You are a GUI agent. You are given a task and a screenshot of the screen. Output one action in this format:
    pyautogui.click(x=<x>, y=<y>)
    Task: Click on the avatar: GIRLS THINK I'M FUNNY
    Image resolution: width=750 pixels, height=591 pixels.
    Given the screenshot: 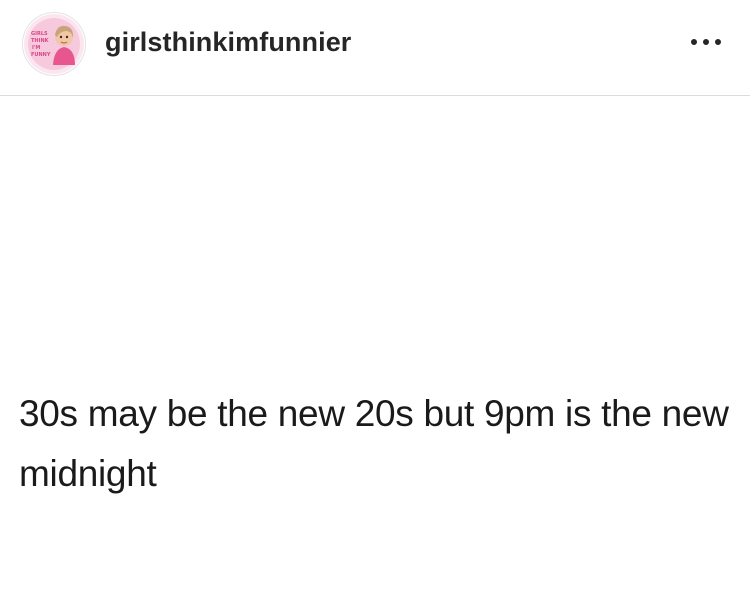 What is the action you would take?
    pyautogui.click(x=54, y=44)
    